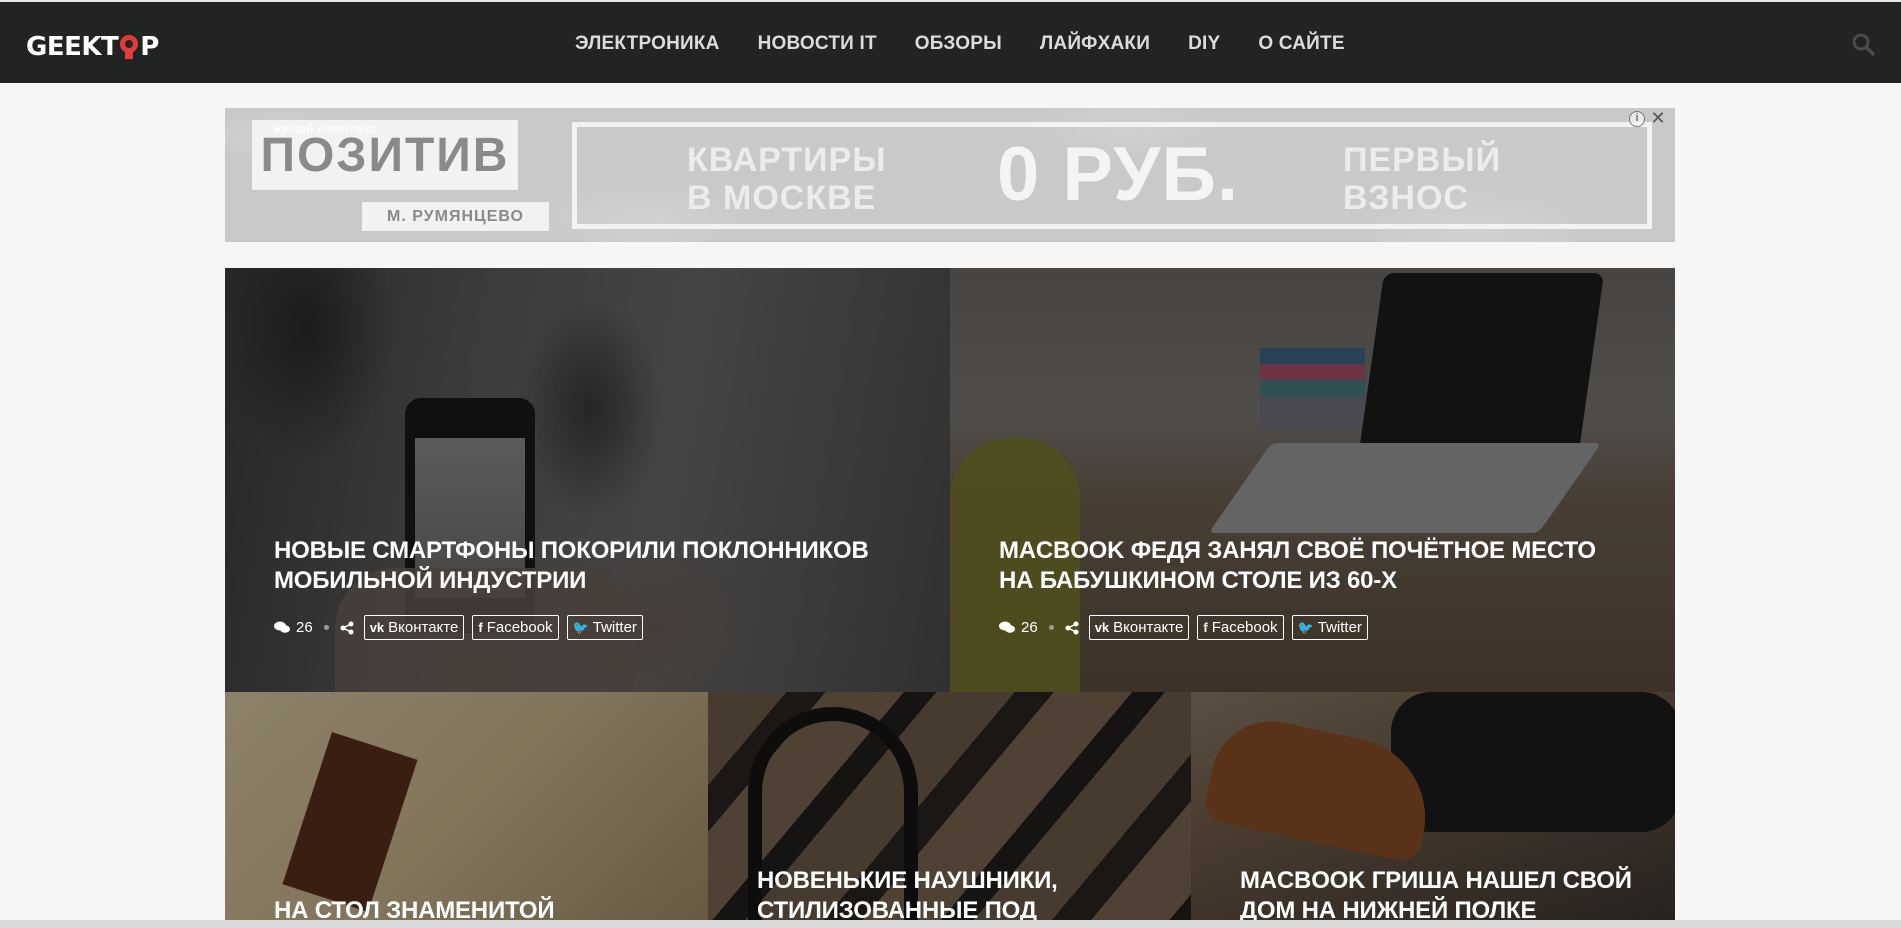 The width and height of the screenshot is (1901, 928). Describe the element at coordinates (787, 160) in the screenshot. I see `ad-offer-left-line1: КВАРТИРЫ` at that location.